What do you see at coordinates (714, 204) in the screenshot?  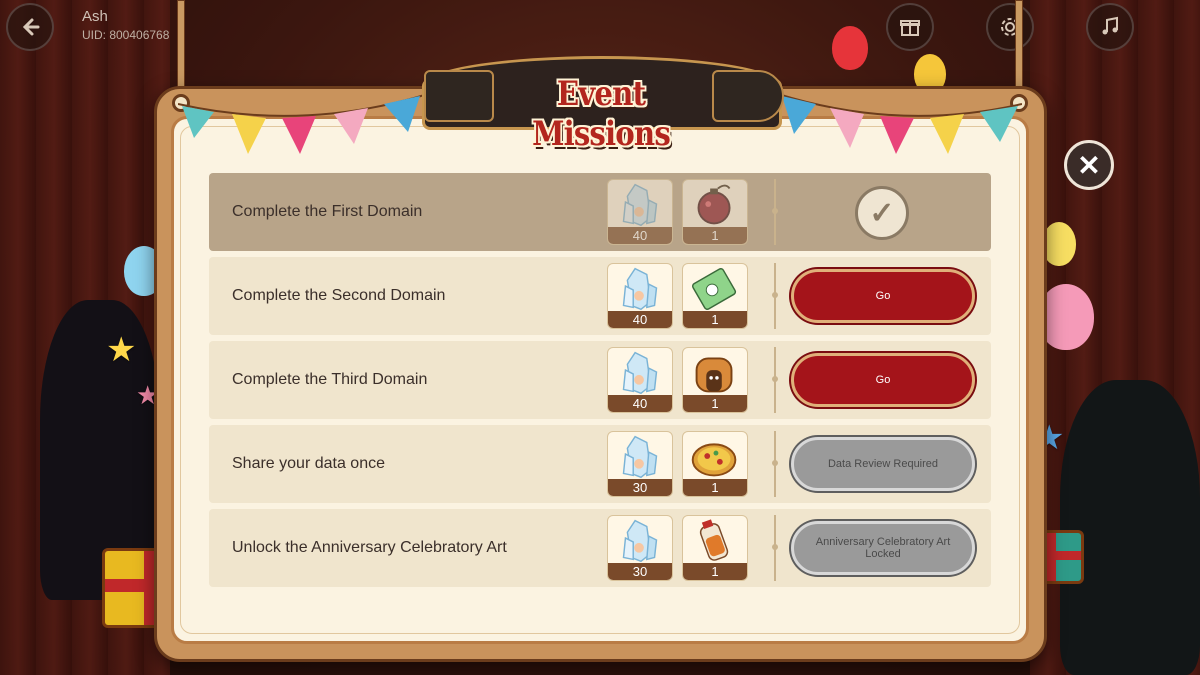 I see `pomegranate-bomb-icon` at bounding box center [714, 204].